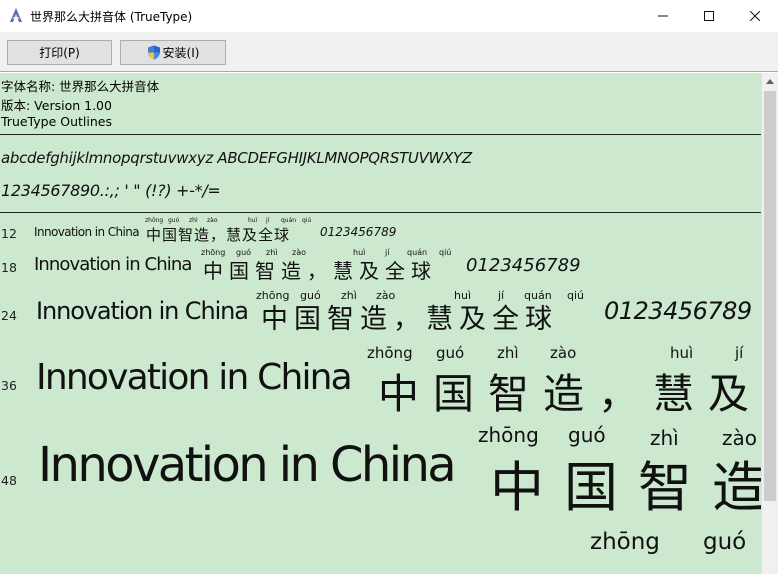 This screenshot has width=778, height=574. I want to click on sample-latin-24: Innovation in China, so click(142, 311).